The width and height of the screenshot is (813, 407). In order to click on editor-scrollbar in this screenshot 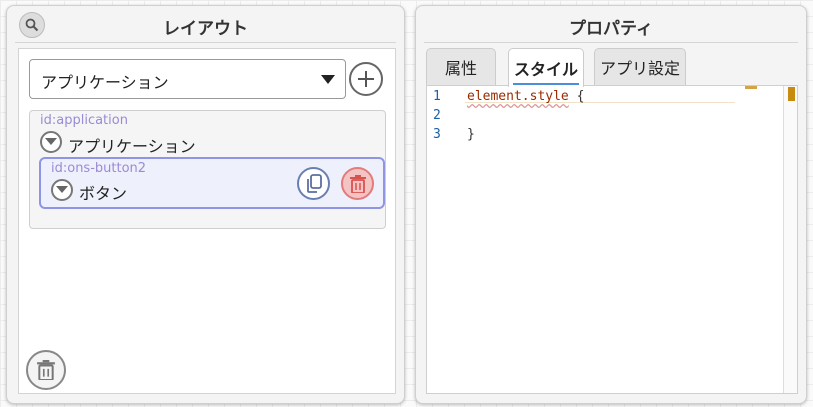, I will do `click(790, 239)`.